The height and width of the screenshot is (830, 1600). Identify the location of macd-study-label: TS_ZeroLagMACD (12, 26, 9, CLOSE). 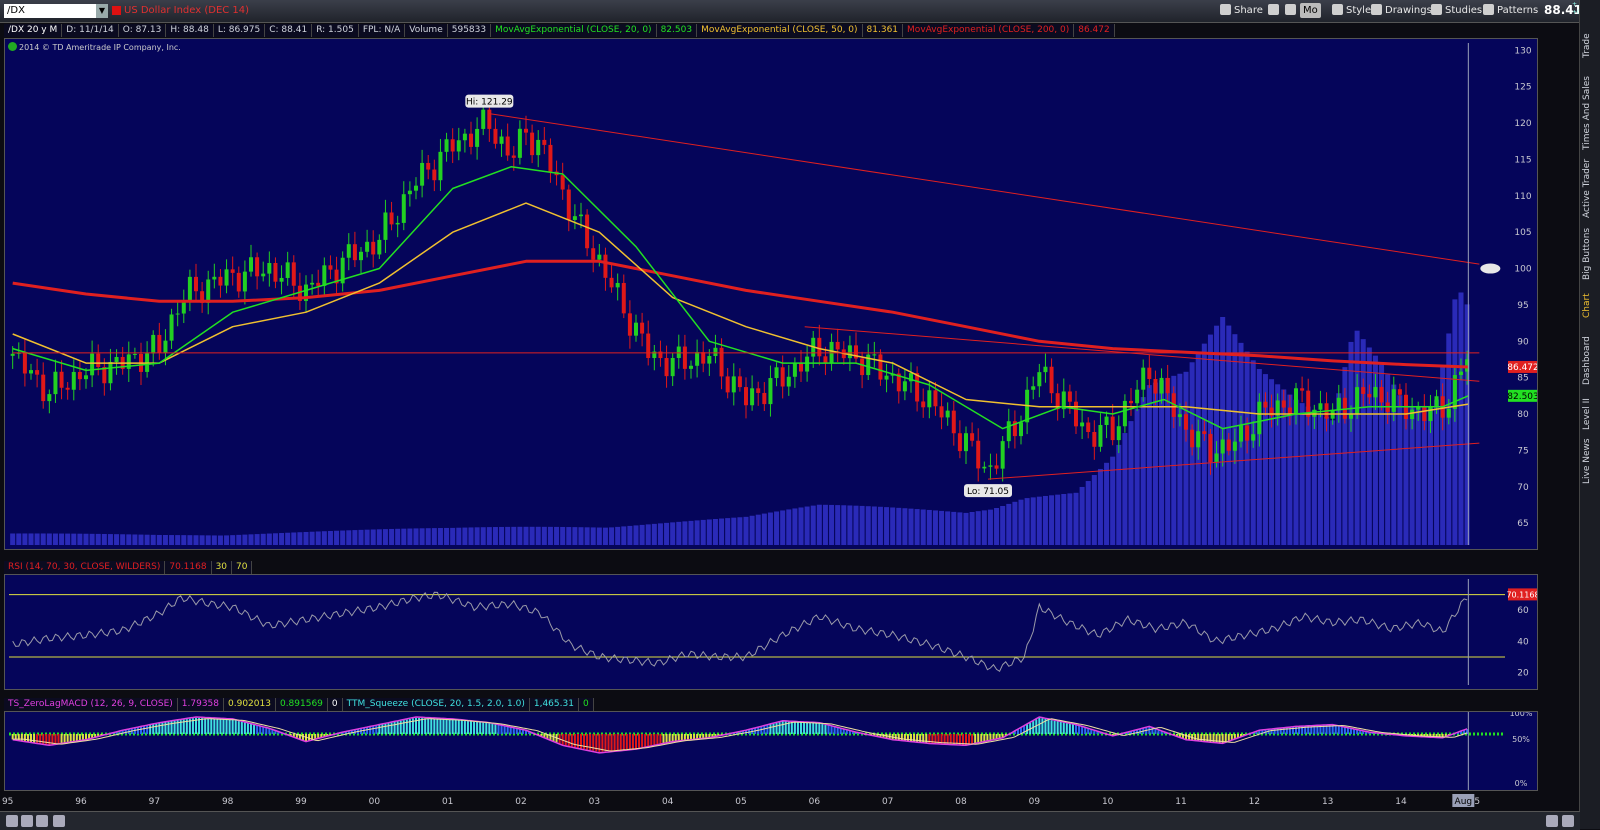
(91, 704).